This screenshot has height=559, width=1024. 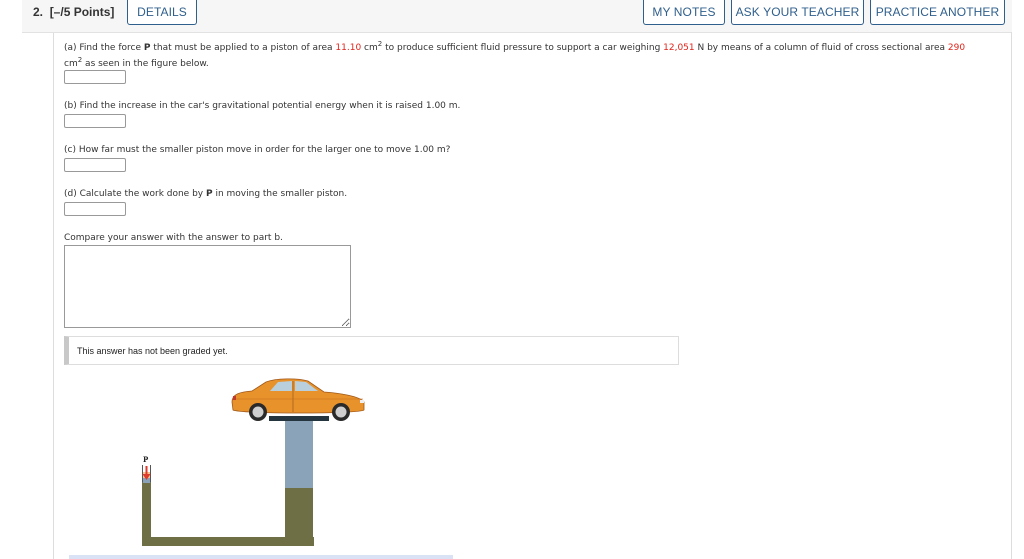 I want to click on details-button: DETAILS, so click(x=162, y=12).